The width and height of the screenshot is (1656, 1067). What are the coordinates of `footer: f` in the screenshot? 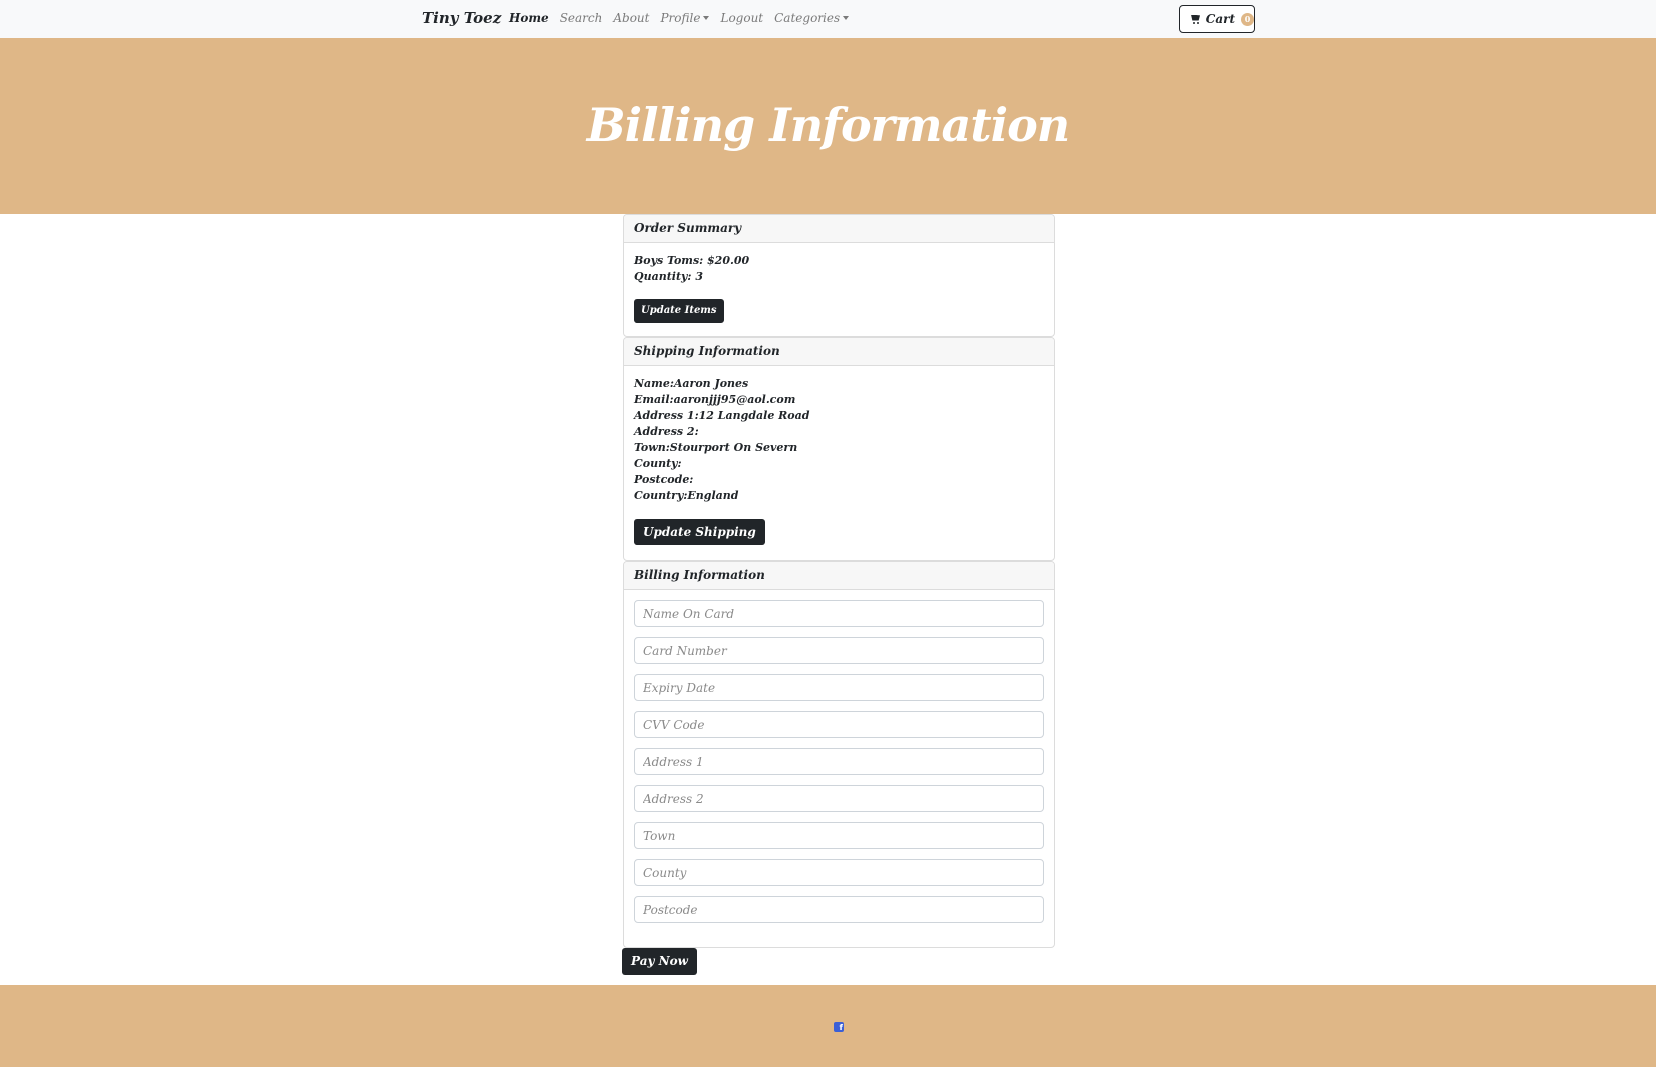 It's located at (828, 1026).